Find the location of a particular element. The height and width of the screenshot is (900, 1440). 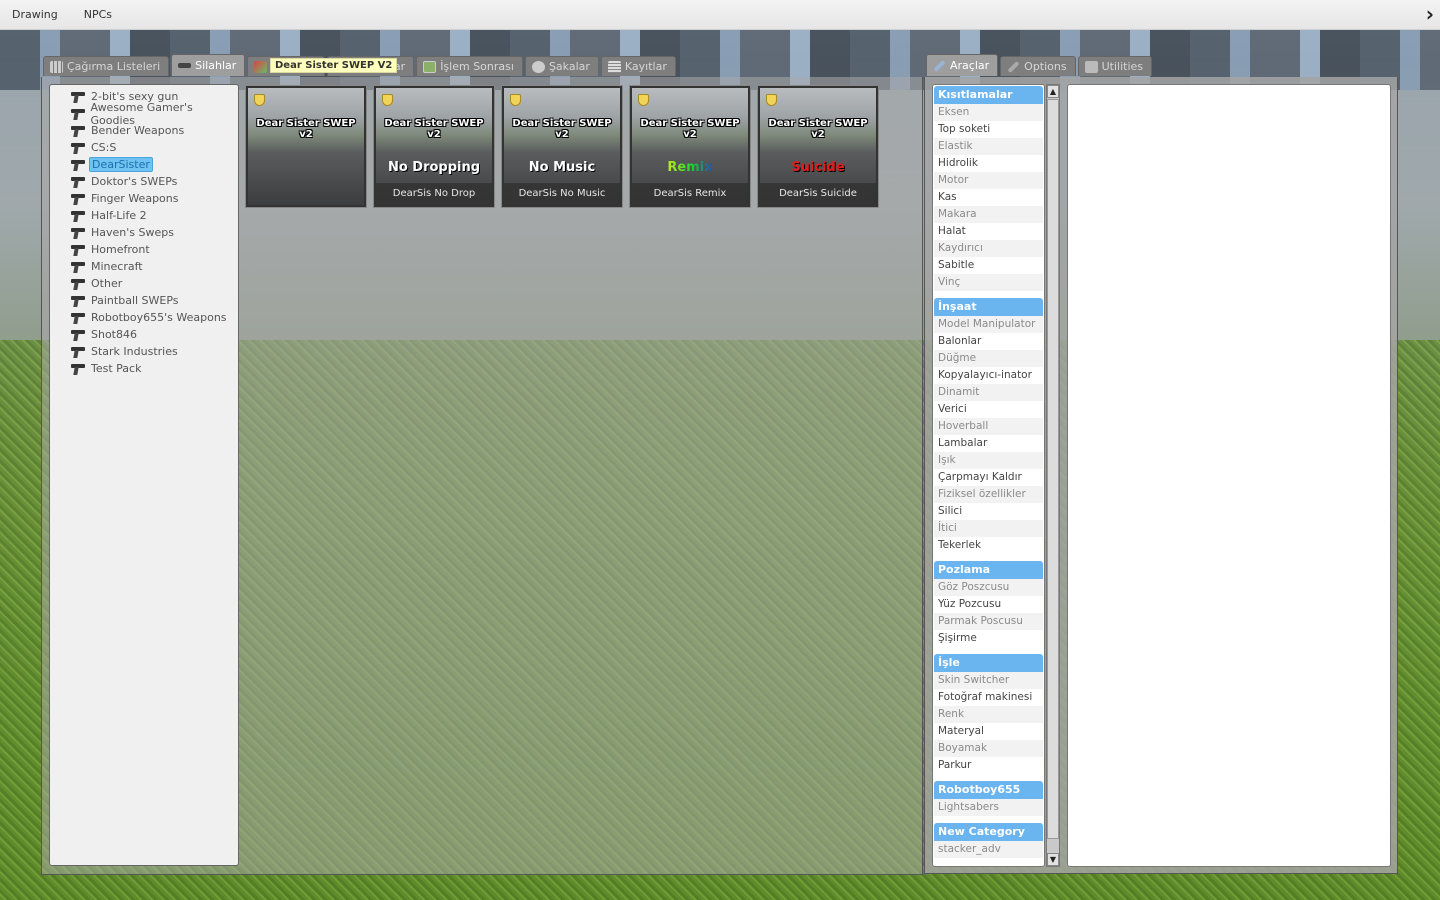

tool-category-header: Kısıtlamalar is located at coordinates (988, 95).